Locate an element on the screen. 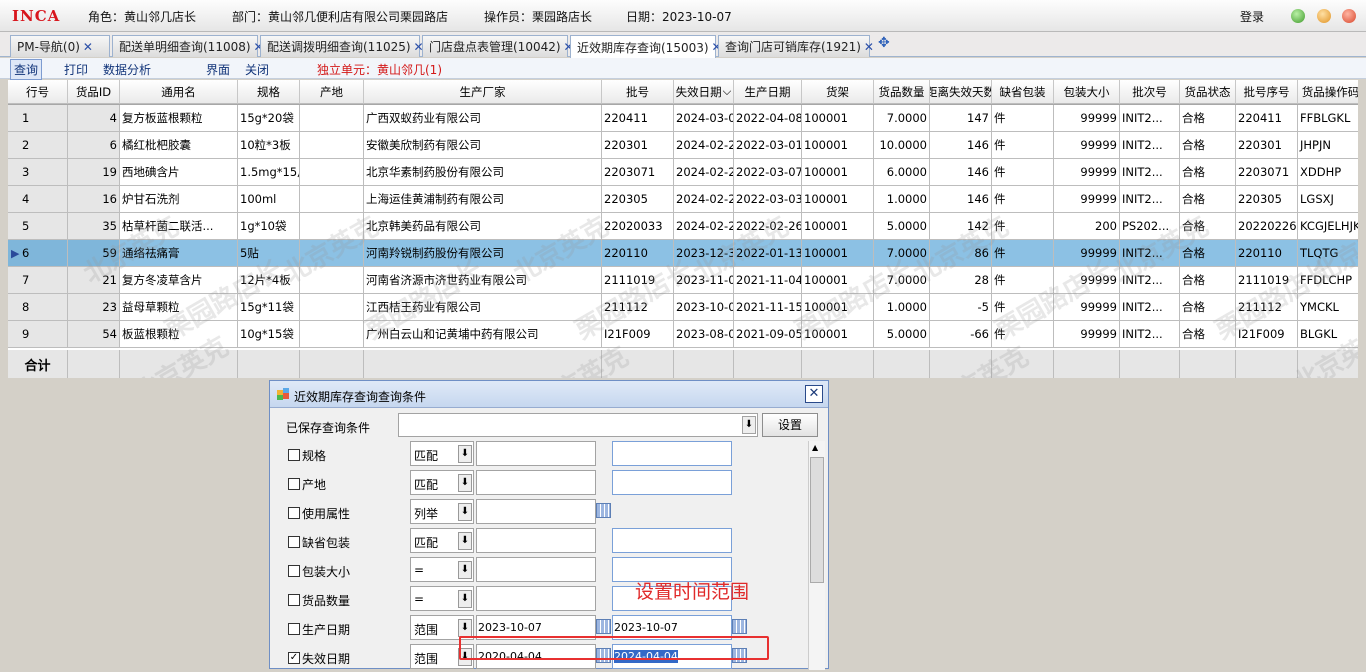 This screenshot has height=672, width=1366. close-button: 关闭 is located at coordinates (257, 69).